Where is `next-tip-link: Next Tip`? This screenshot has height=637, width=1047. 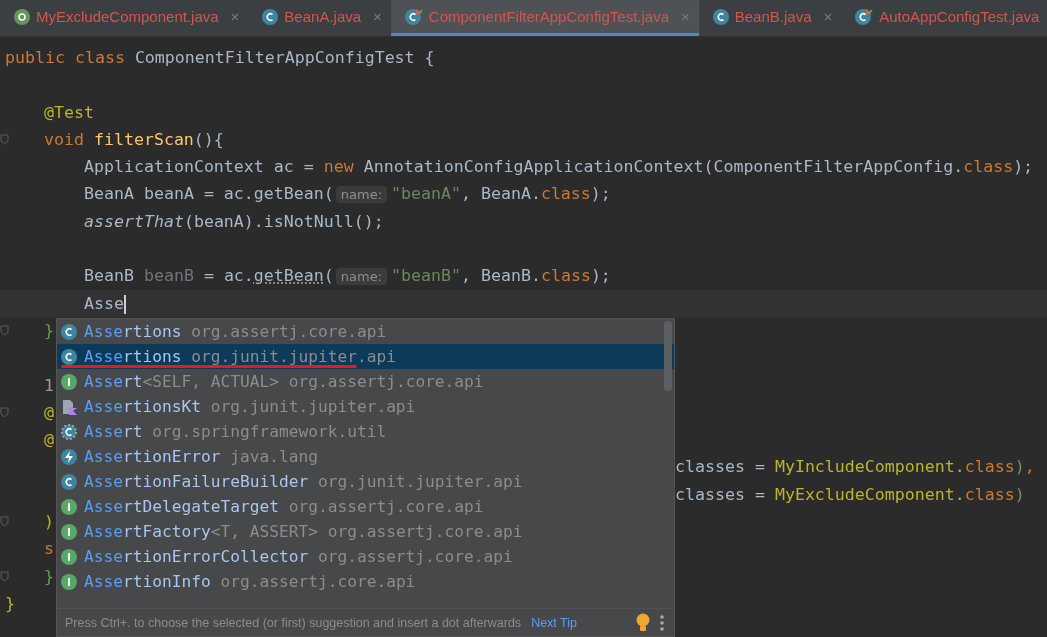
next-tip-link: Next Tip is located at coordinates (554, 622).